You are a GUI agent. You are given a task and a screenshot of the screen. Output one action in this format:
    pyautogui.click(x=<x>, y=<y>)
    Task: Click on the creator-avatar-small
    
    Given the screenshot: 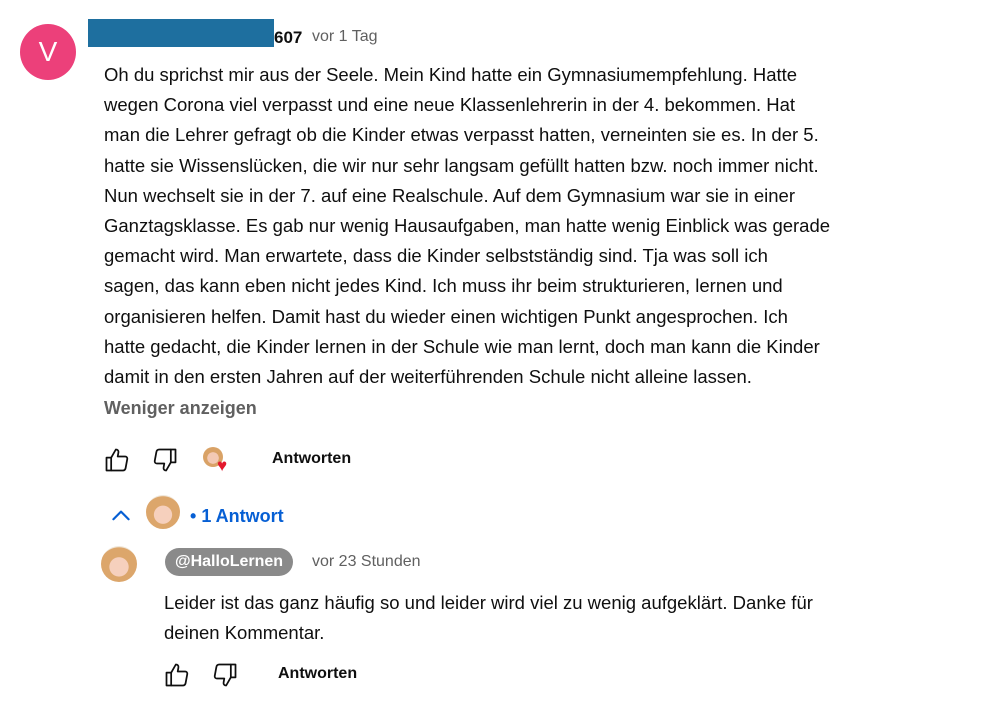 What is the action you would take?
    pyautogui.click(x=163, y=512)
    